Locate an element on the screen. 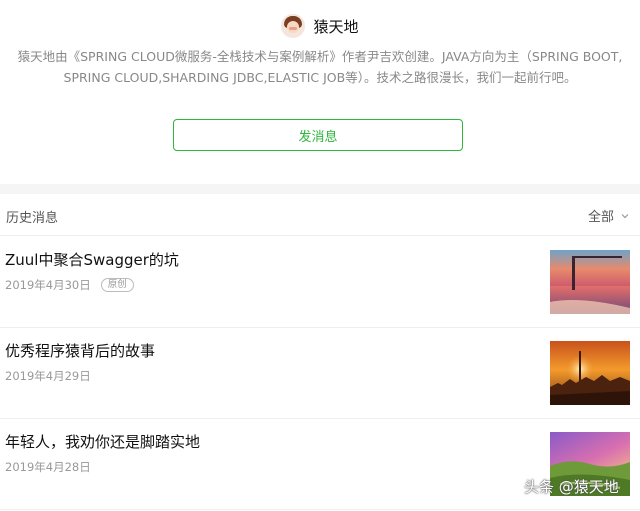 Image resolution: width=640 pixels, height=511 pixels. send-message-button: 发消息 is located at coordinates (318, 135).